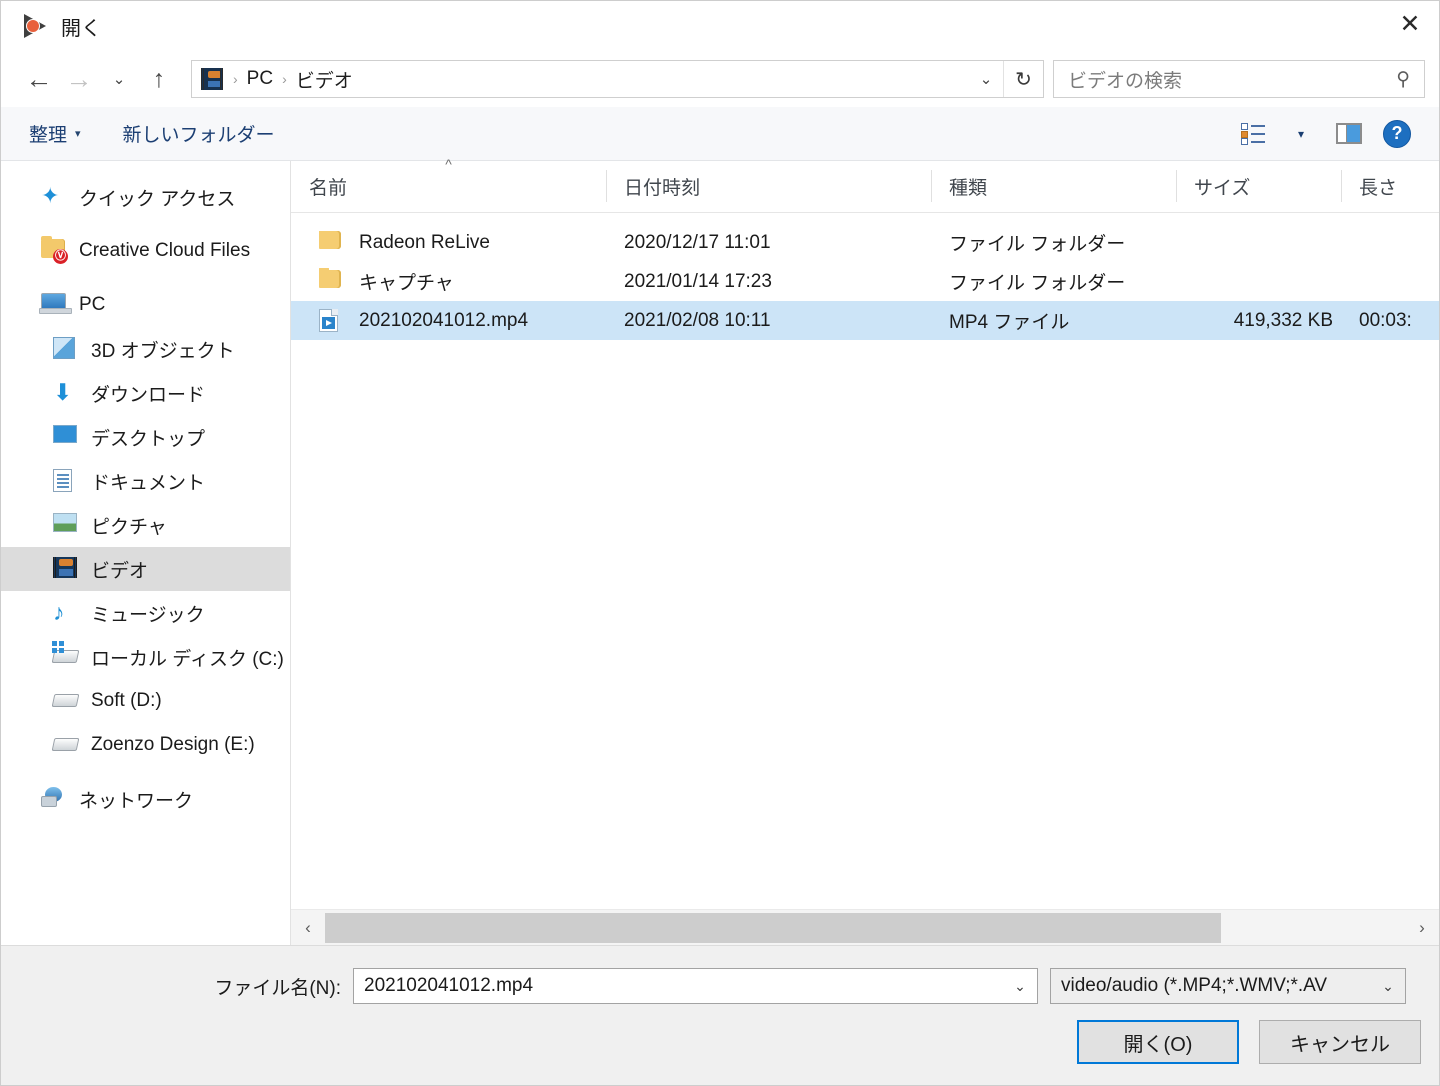 This screenshot has width=1440, height=1086. I want to click on sidebar-item-3d-objects: 3D オブジェクト, so click(145, 349).